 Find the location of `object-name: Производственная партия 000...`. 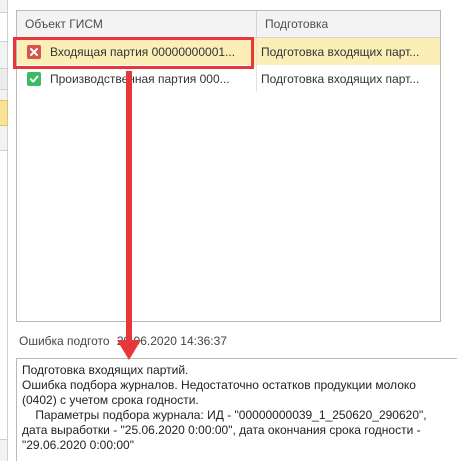

object-name: Производственная партия 000... is located at coordinates (140, 78).